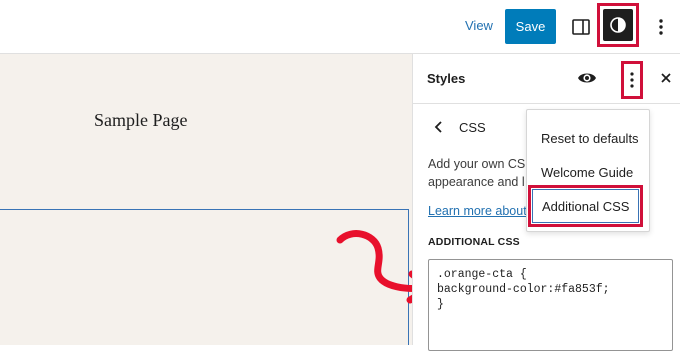 The height and width of the screenshot is (351, 680). What do you see at coordinates (666, 78) in the screenshot?
I see `close-icon` at bounding box center [666, 78].